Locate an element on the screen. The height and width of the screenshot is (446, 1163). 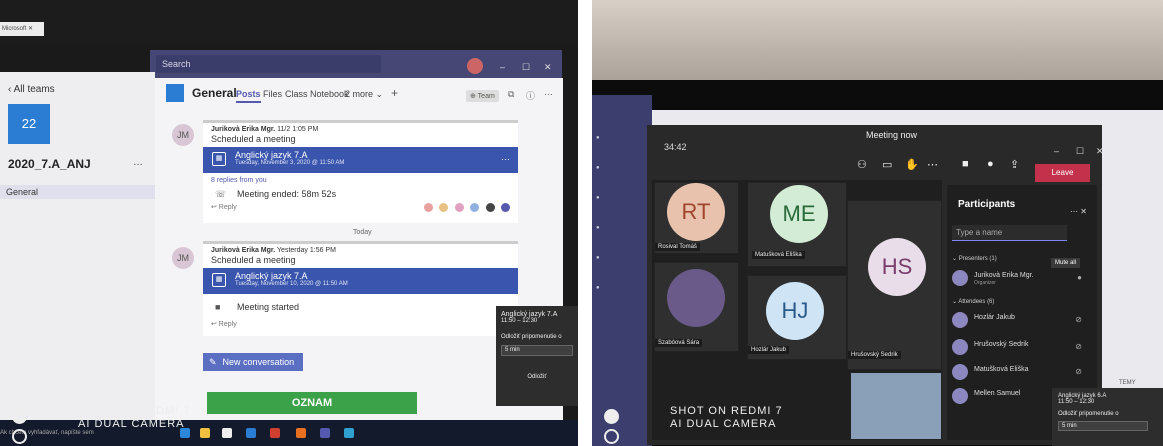
participant-name: Mellen Samuel is located at coordinates (997, 393).